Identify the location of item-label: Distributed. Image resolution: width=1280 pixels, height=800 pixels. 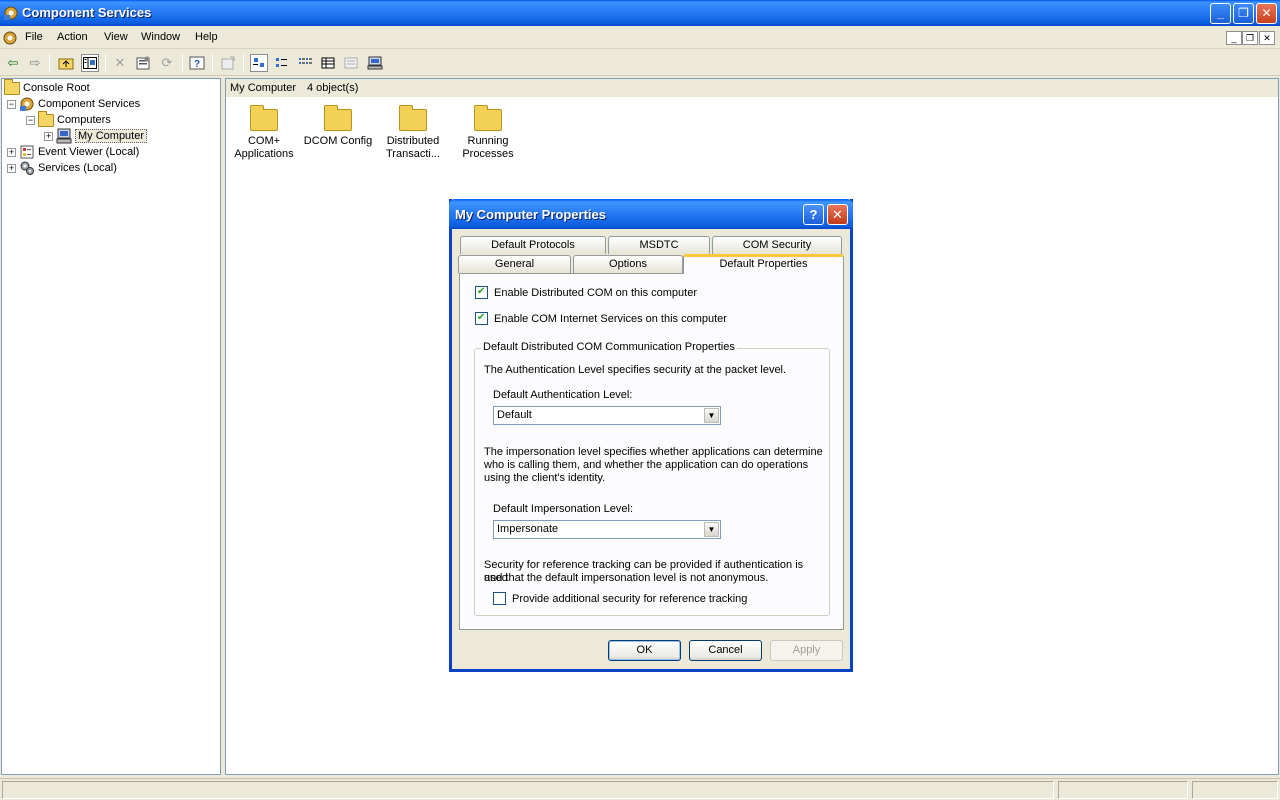
(413, 141).